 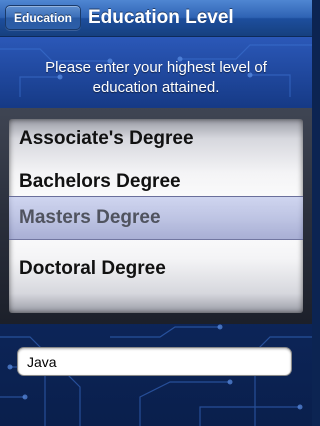 I want to click on picker-option: Associate's Degree, so click(x=106, y=139).